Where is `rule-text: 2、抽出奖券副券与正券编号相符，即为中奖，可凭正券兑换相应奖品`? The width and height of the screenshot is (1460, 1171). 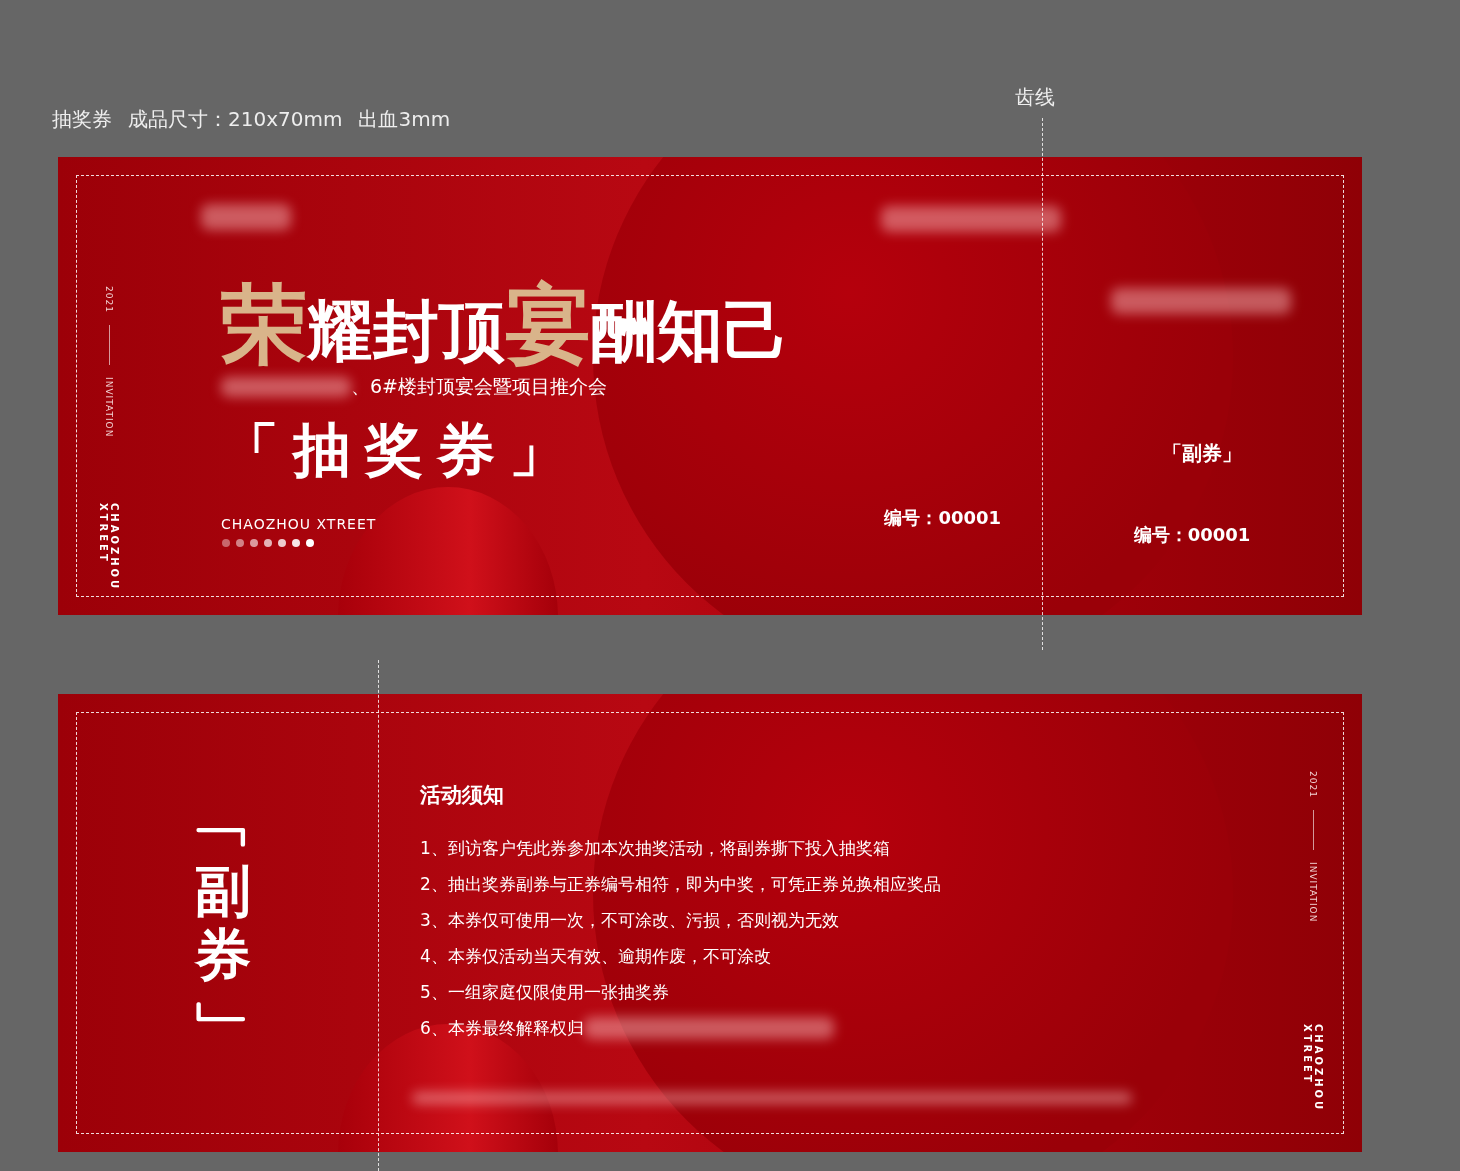
rule-text: 2、抽出奖券副券与正券编号相符，即为中奖，可凭正券兑换相应奖品 is located at coordinates (680, 884).